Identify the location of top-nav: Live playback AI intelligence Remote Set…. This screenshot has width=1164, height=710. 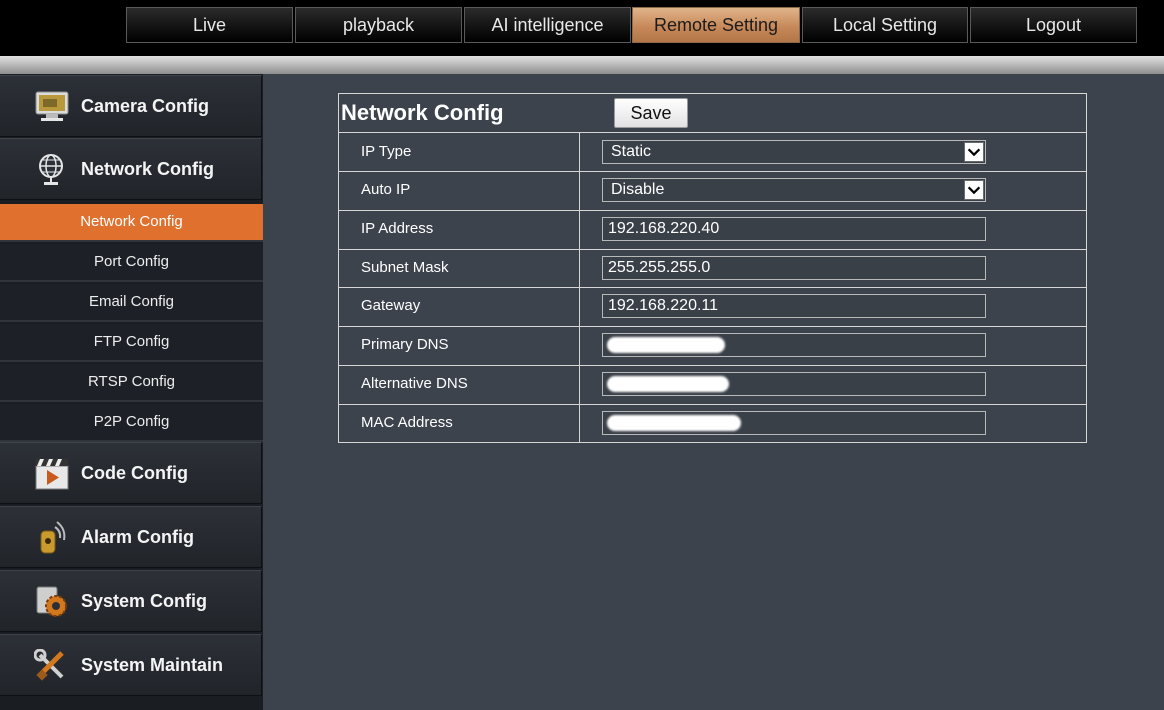
(582, 28).